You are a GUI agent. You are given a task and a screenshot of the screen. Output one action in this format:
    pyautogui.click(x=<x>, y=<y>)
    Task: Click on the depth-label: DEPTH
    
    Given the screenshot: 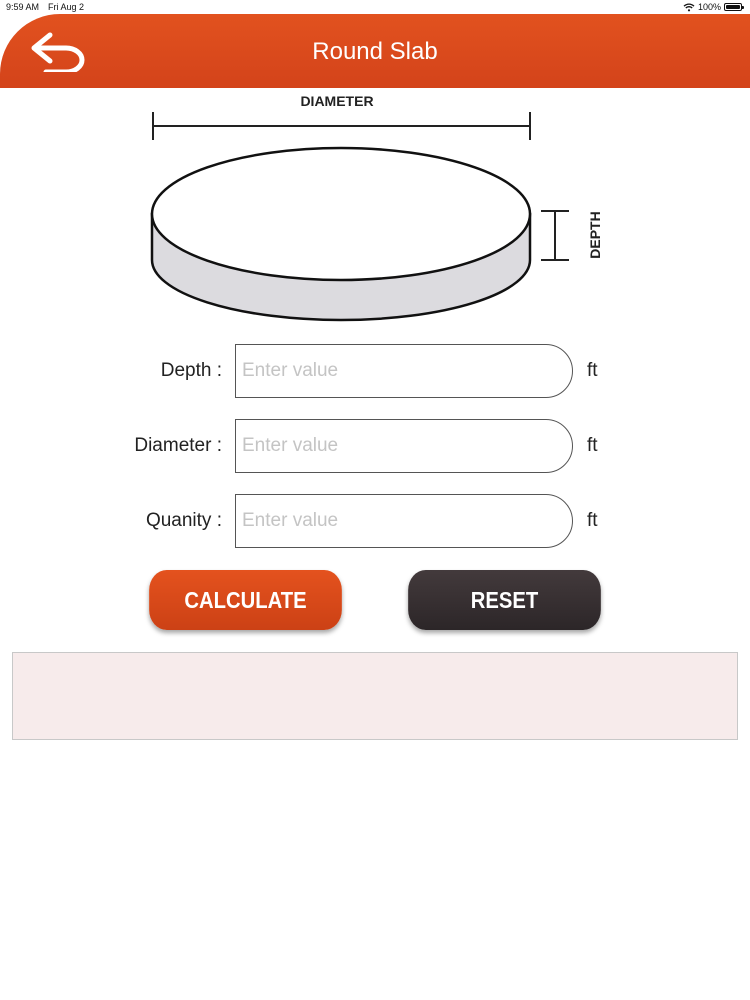 What is the action you would take?
    pyautogui.click(x=595, y=234)
    